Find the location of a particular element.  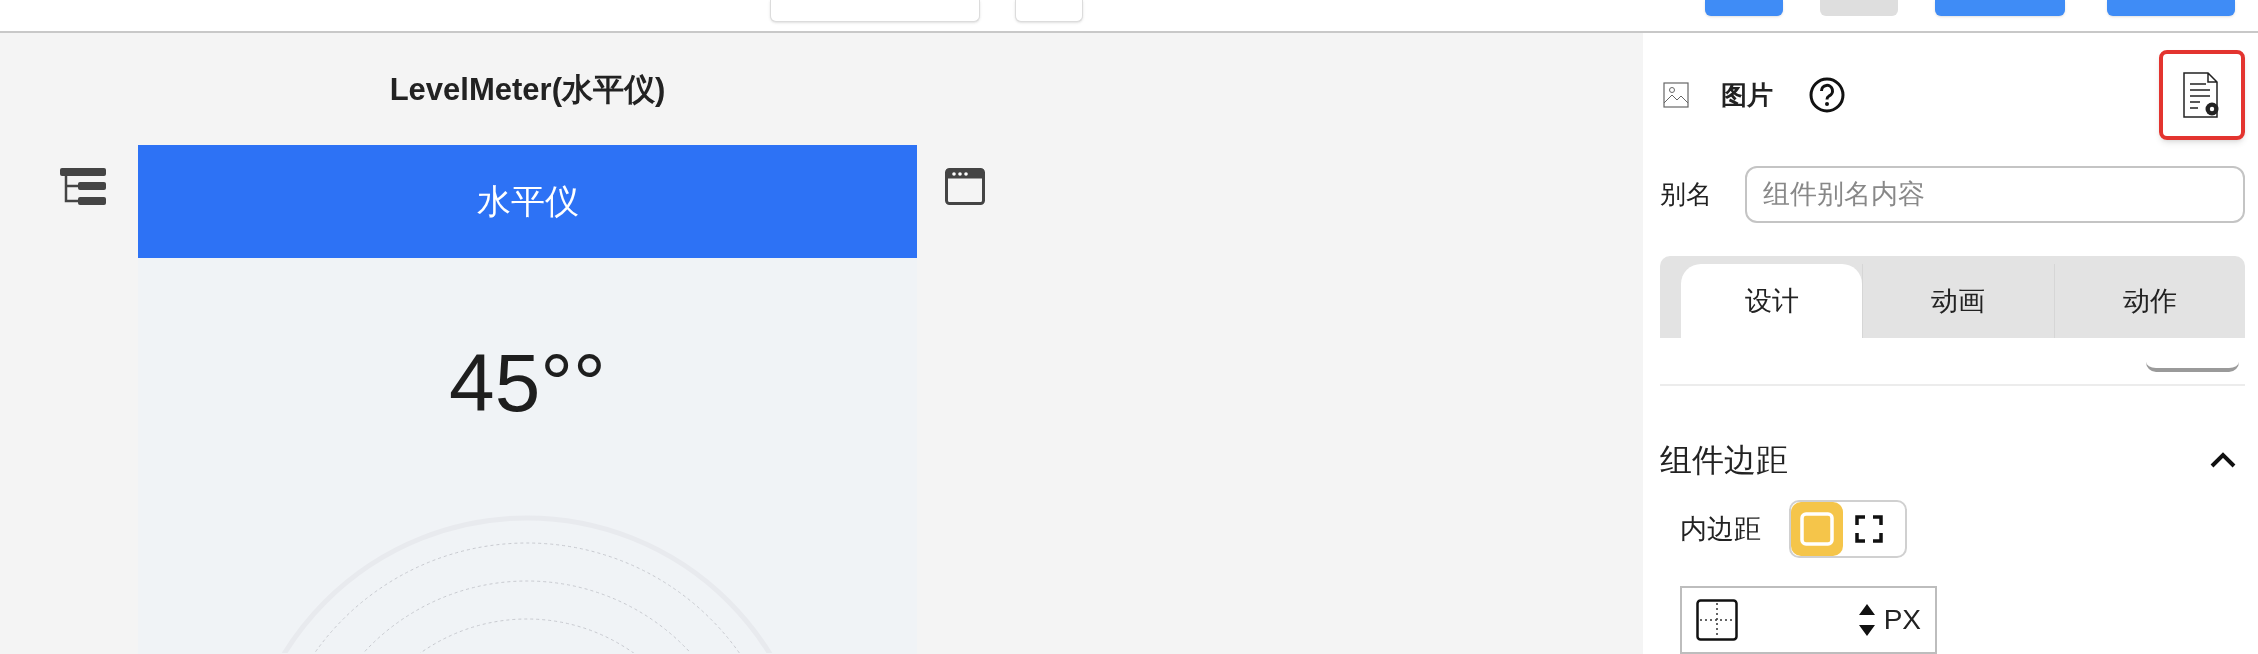

padding-grid-icon is located at coordinates (1717, 620).